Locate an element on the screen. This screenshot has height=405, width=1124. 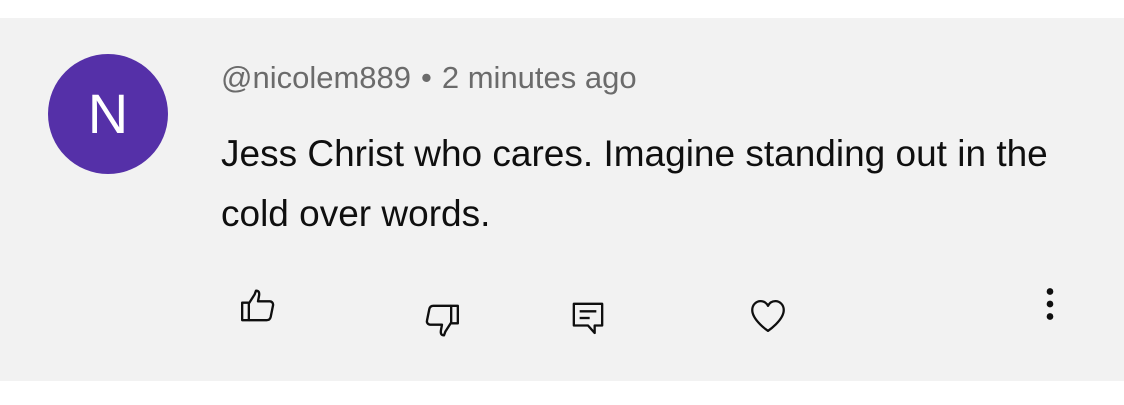
more-options-button is located at coordinates (1050, 304).